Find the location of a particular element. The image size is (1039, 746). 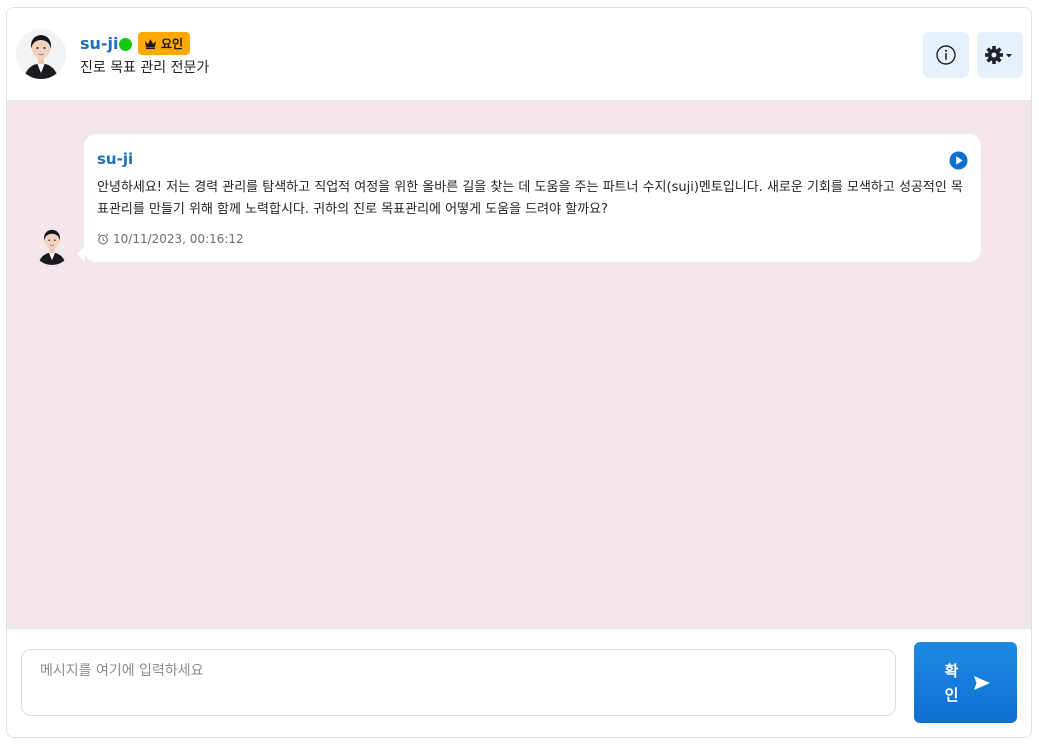

vip-badge-label: 요인 is located at coordinates (172, 44).